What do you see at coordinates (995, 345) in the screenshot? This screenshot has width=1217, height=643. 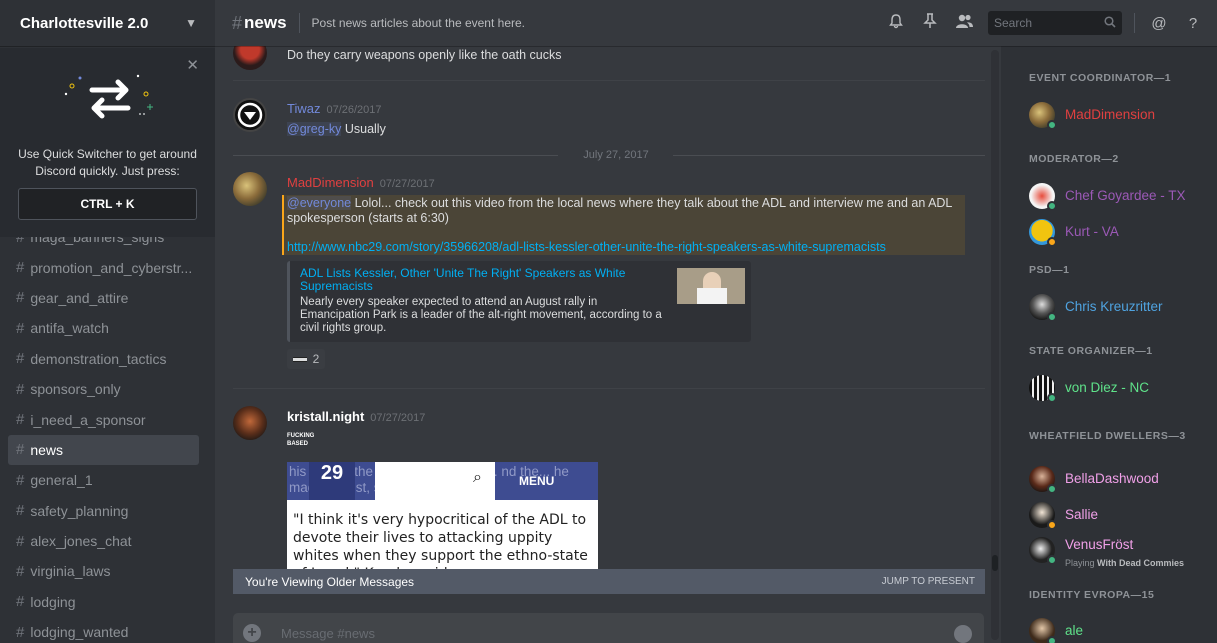 I see `scrollbar` at bounding box center [995, 345].